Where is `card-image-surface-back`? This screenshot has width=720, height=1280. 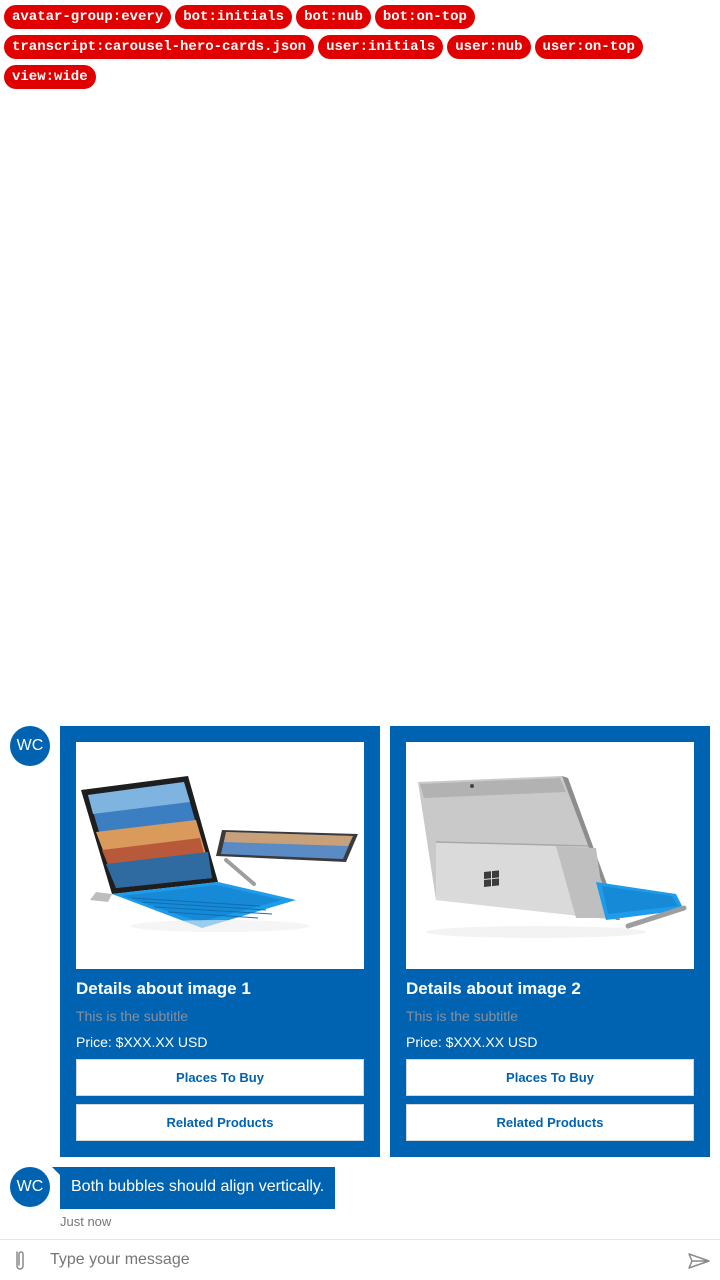
card-image-surface-back is located at coordinates (550, 855).